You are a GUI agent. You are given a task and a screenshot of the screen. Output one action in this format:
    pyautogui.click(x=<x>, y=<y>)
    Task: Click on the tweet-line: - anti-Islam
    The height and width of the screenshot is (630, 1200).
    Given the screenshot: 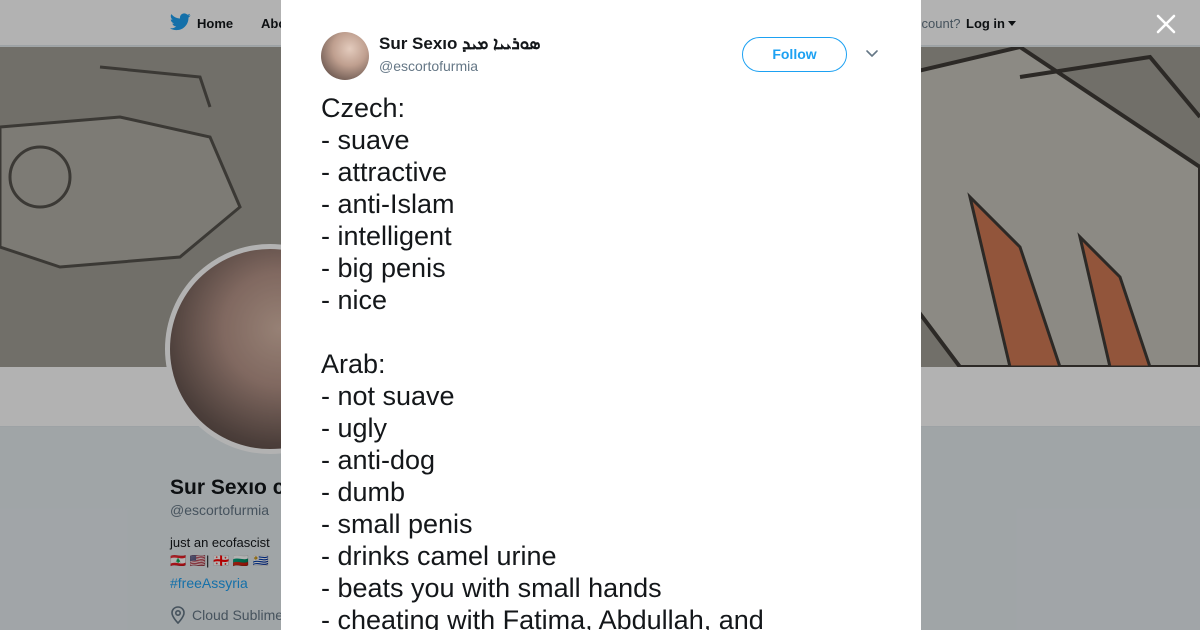 What is the action you would take?
    pyautogui.click(x=388, y=204)
    